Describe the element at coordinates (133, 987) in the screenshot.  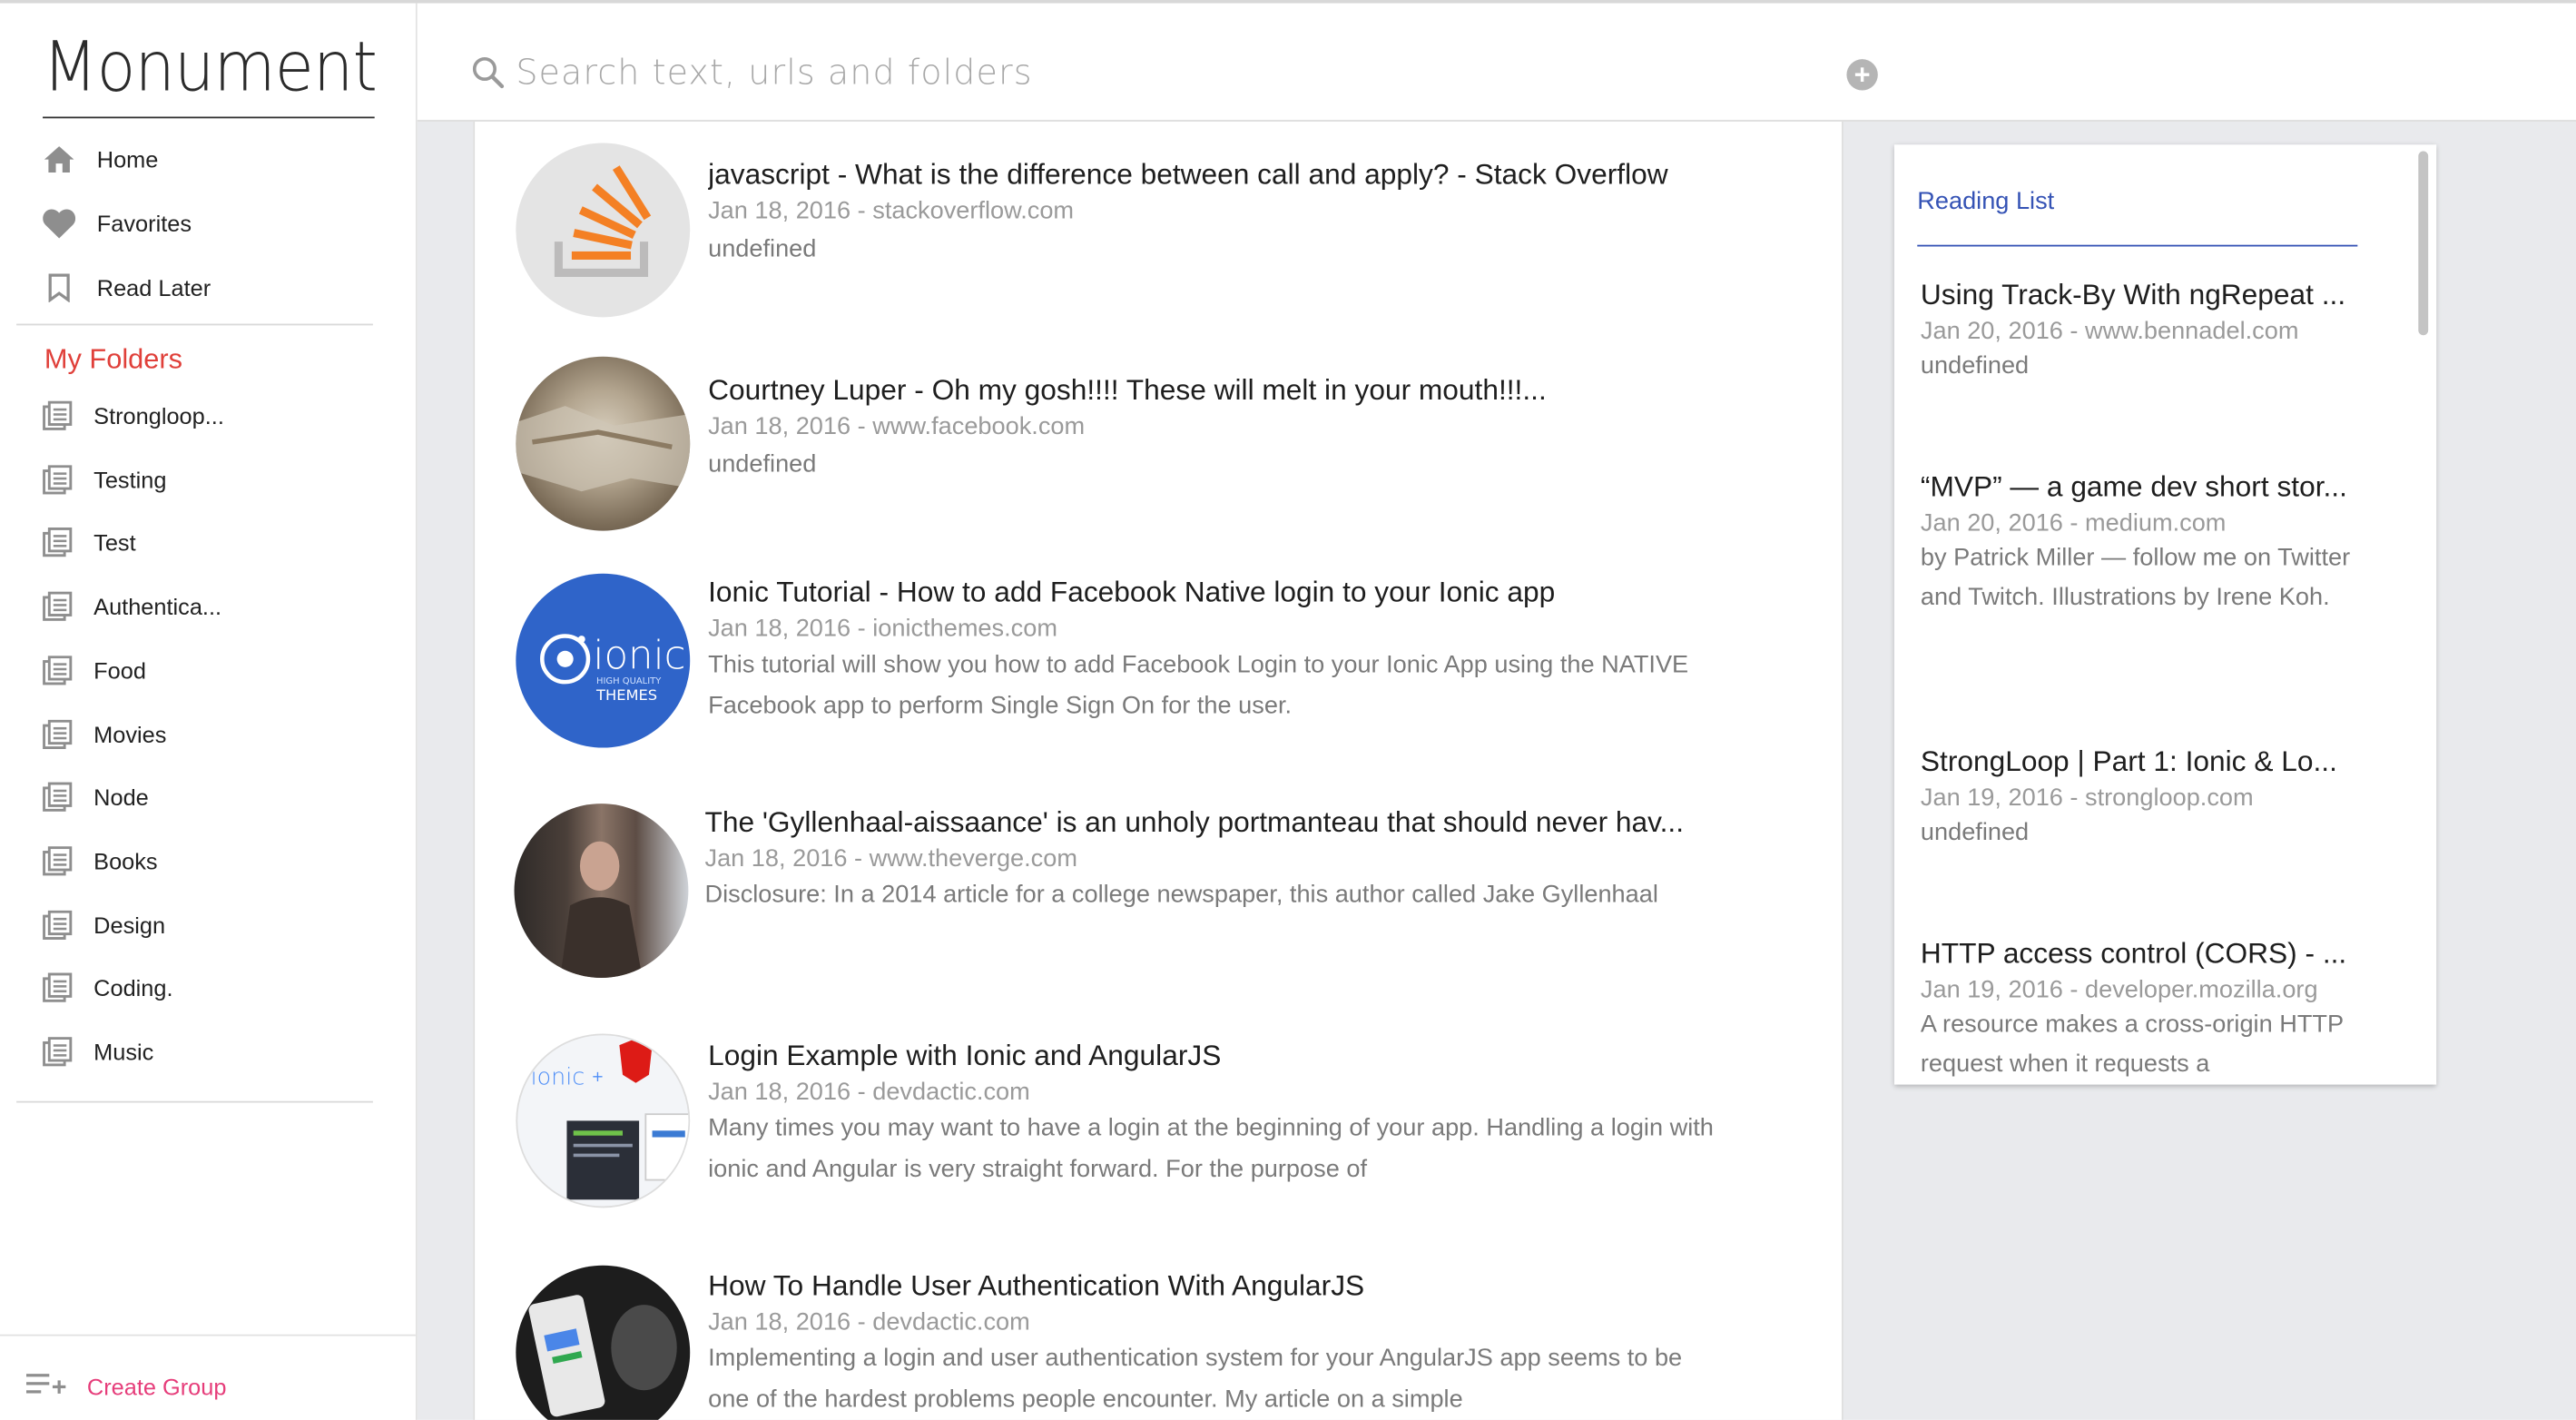
I see `folder-item-label: Coding.` at that location.